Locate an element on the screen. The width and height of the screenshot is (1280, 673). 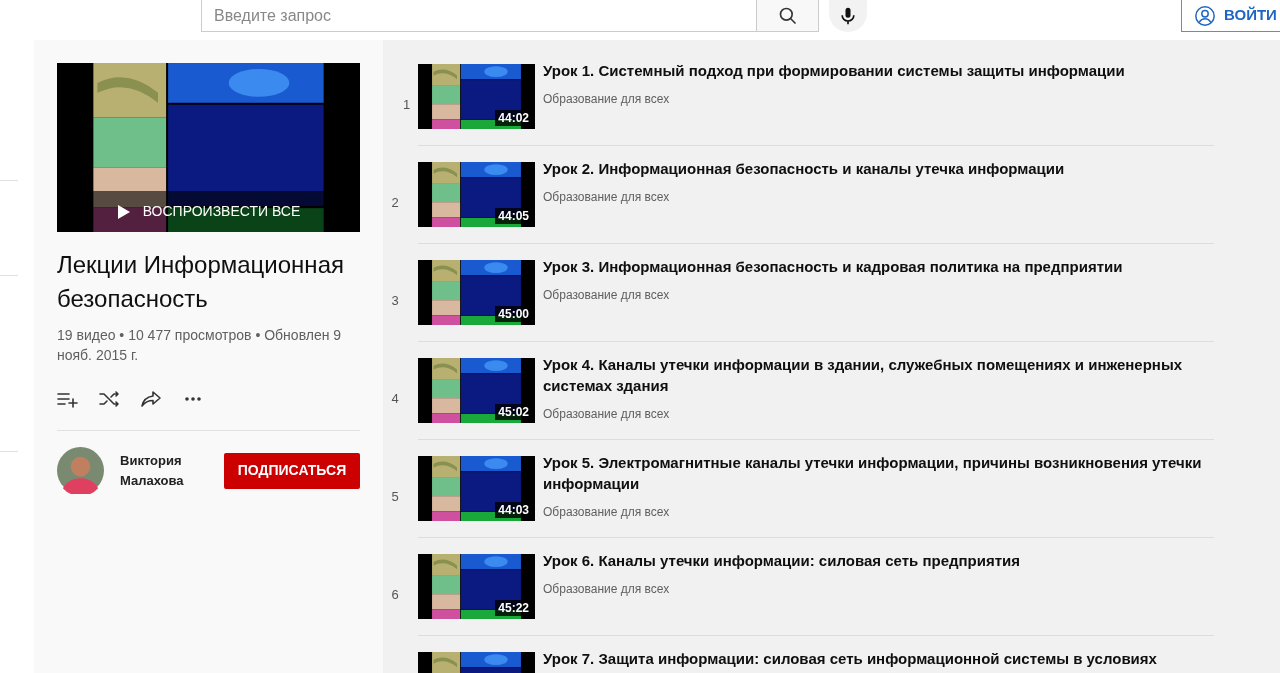
video-duration: 44:05 is located at coordinates (513, 216).